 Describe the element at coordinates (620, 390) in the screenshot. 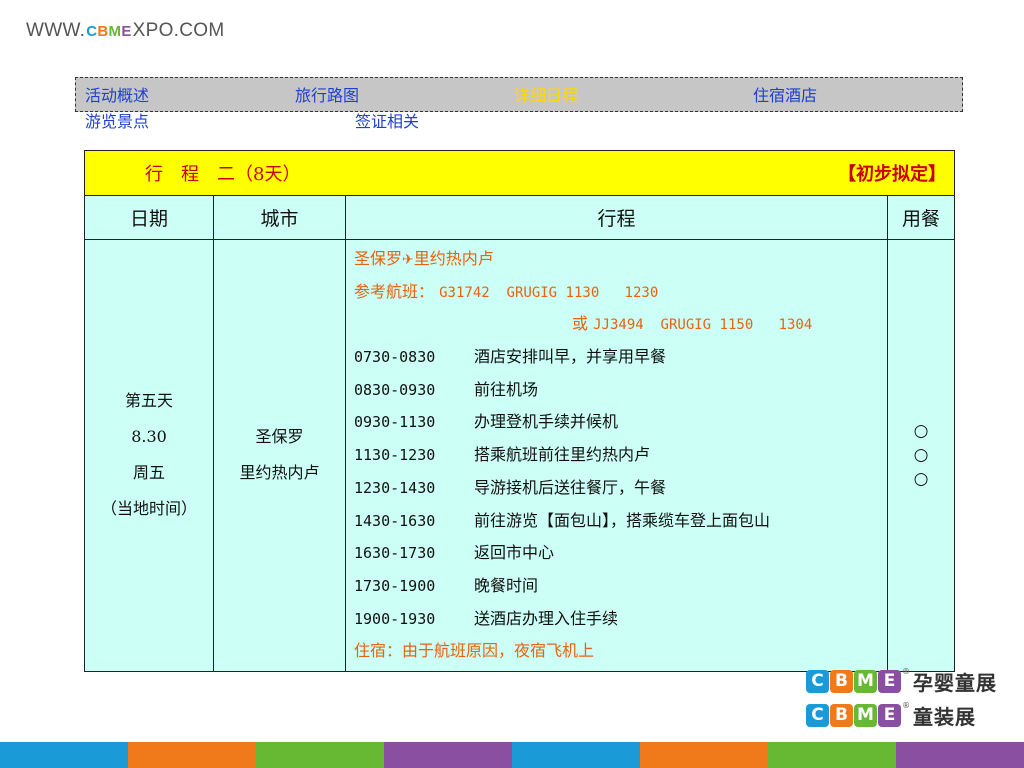

I see `schedule-item: 0830-0930 前往机场` at that location.